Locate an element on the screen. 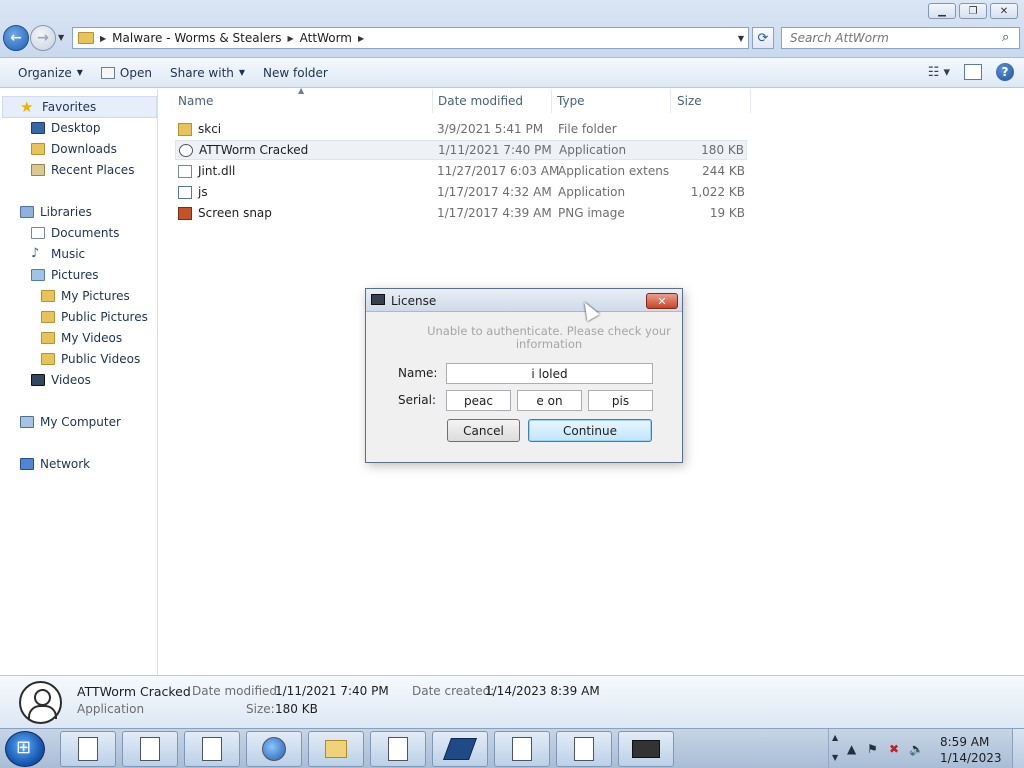 The width and height of the screenshot is (1024, 768). open-button: Open is located at coordinates (126, 73).